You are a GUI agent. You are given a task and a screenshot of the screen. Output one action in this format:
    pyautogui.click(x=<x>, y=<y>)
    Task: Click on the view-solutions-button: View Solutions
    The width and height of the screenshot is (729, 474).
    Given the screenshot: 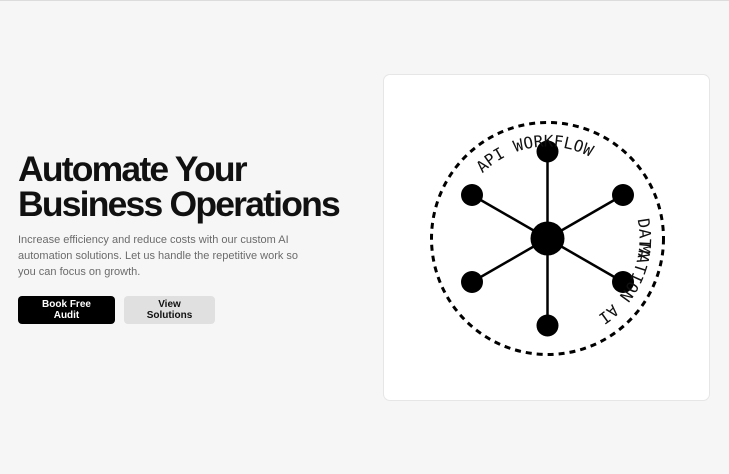 What is the action you would take?
    pyautogui.click(x=169, y=310)
    